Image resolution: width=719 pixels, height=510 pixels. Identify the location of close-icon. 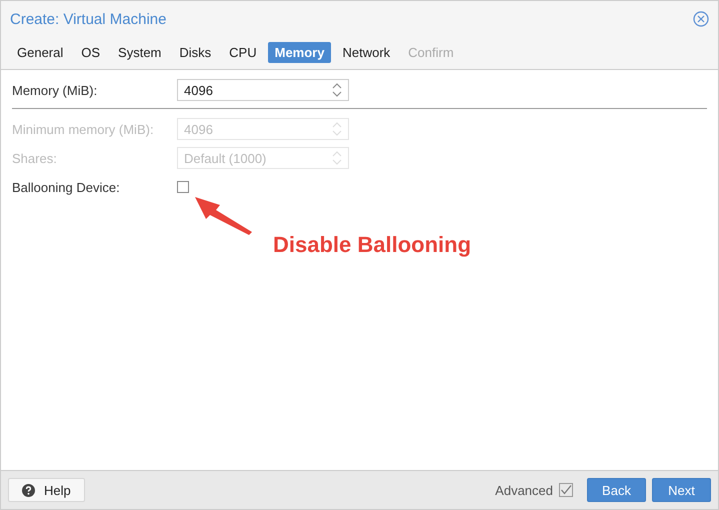
(701, 19).